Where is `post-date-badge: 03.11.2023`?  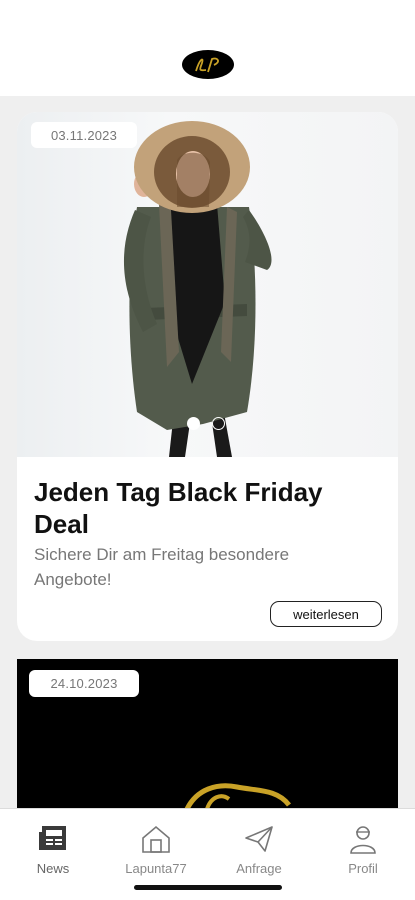
post-date-badge: 03.11.2023 is located at coordinates (84, 135).